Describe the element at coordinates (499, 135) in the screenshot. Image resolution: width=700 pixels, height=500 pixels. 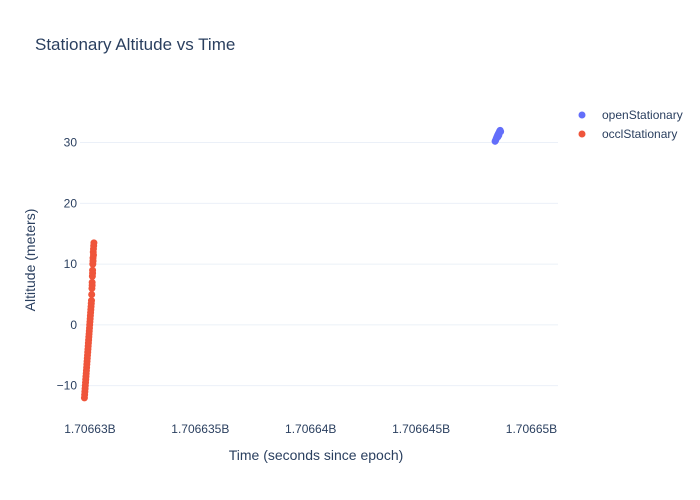
I see `point-openstationary` at that location.